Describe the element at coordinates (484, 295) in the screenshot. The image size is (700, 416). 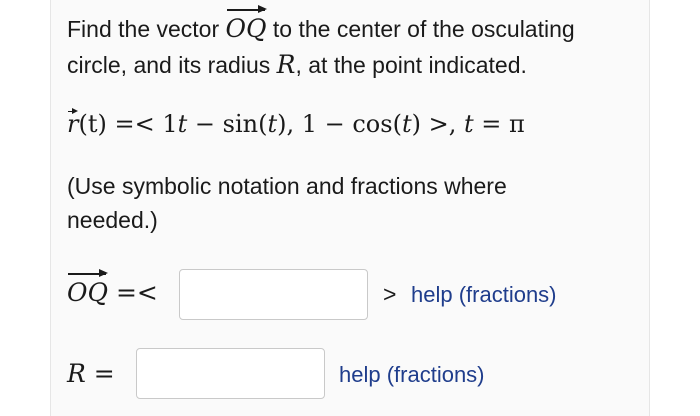
I see `oq-help-fractions-link: help (fractions)` at that location.